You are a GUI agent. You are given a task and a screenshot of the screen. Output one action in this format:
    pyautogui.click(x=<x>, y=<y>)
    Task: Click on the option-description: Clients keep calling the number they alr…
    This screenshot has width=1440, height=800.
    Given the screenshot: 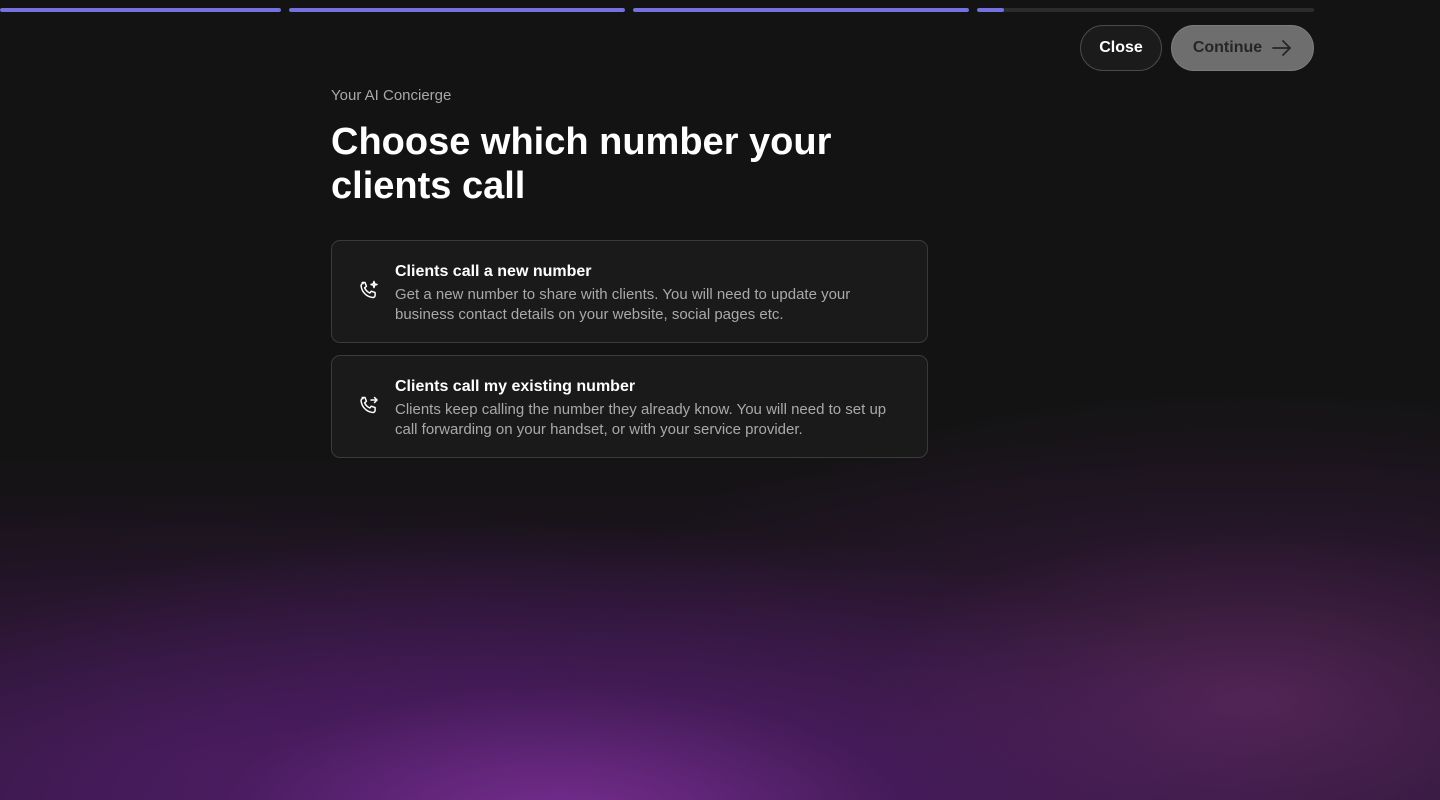 What is the action you would take?
    pyautogui.click(x=641, y=419)
    